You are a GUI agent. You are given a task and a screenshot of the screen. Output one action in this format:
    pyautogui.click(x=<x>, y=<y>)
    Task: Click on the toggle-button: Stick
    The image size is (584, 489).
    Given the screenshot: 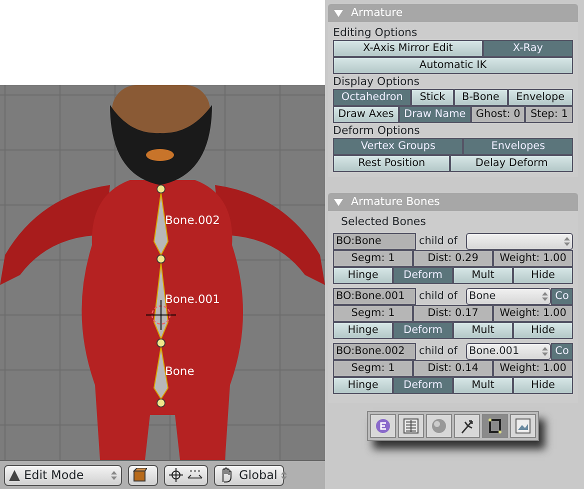 What is the action you would take?
    pyautogui.click(x=432, y=97)
    